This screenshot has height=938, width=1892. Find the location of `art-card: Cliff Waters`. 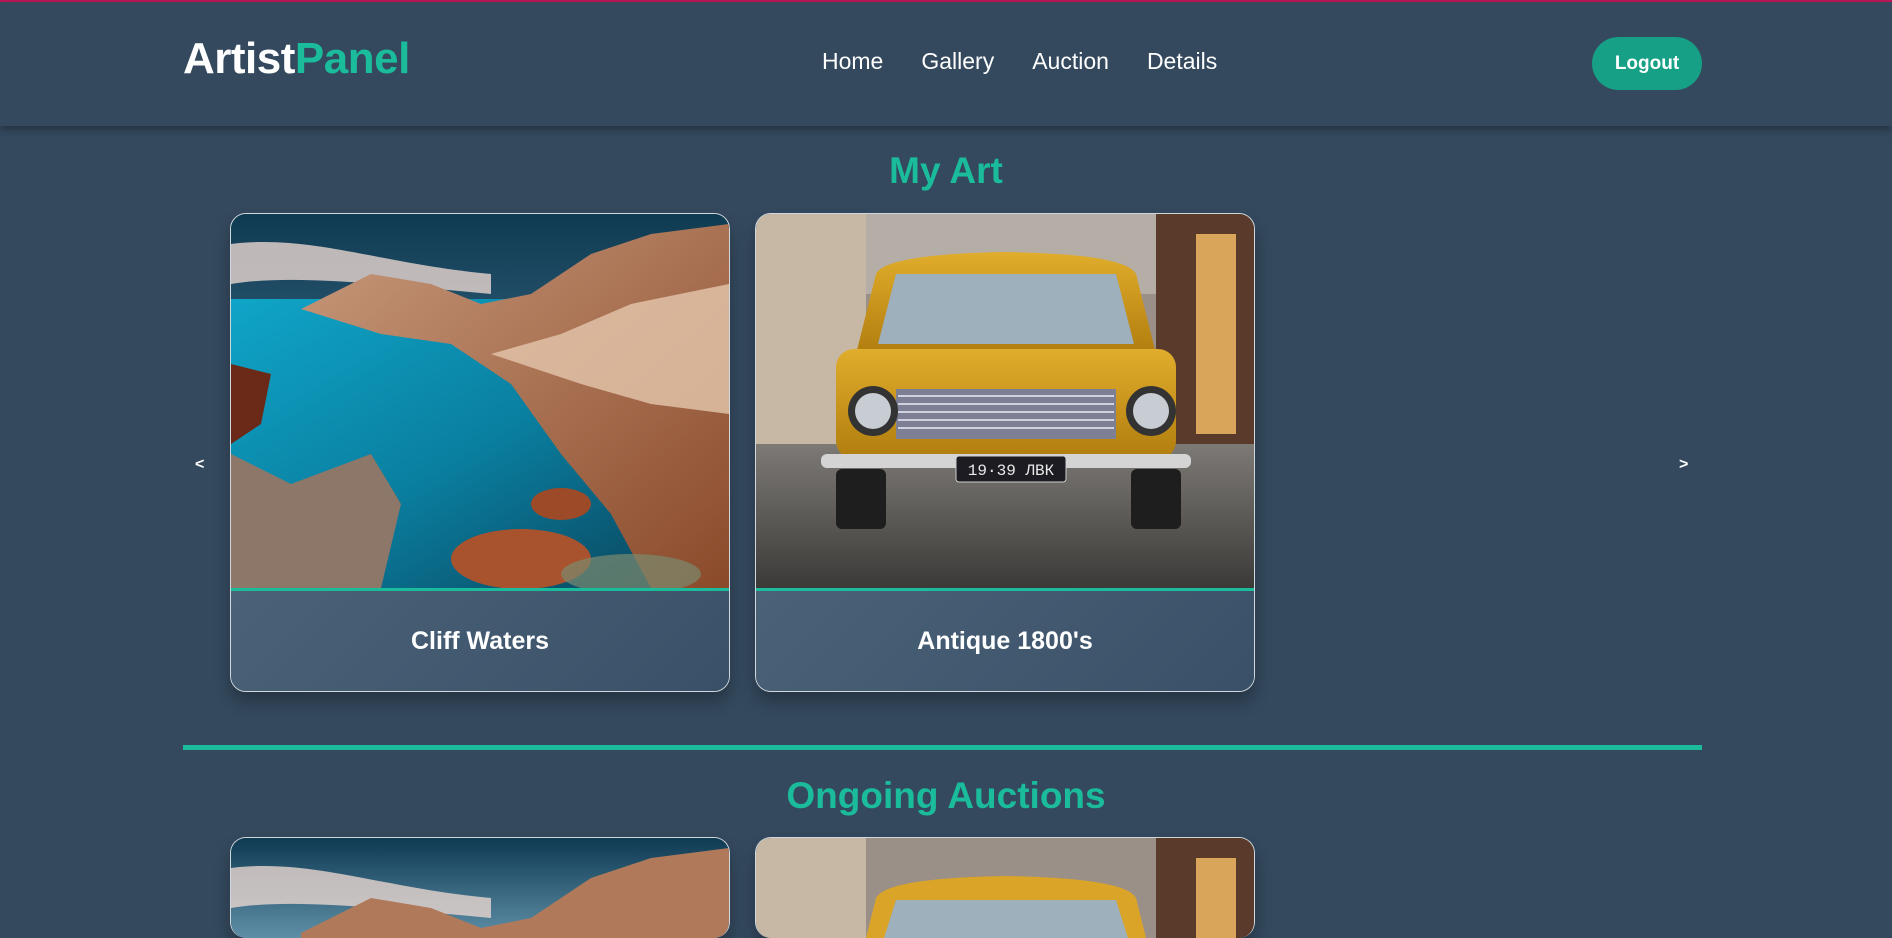

art-card: Cliff Waters is located at coordinates (480, 452).